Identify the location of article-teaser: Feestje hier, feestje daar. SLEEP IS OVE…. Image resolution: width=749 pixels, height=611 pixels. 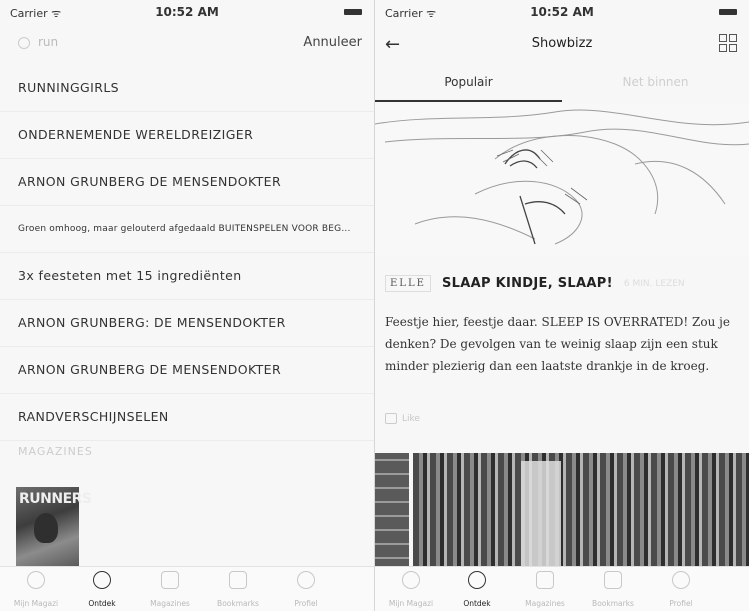
(561, 344).